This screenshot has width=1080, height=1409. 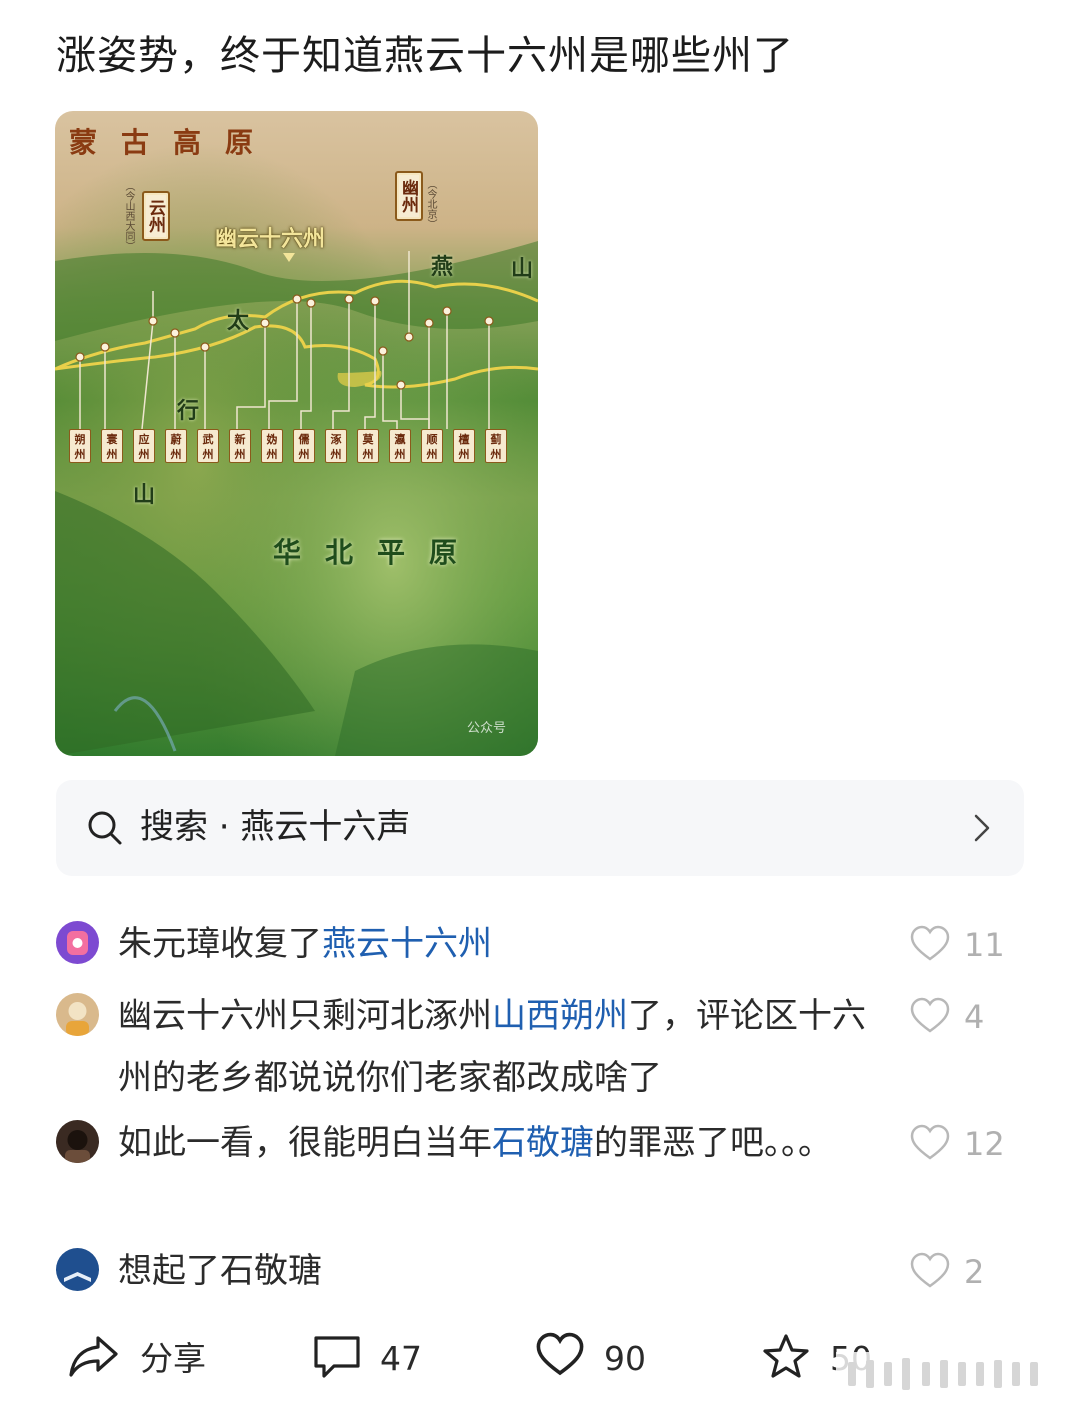 What do you see at coordinates (540, 828) in the screenshot?
I see `related-search-bar: 搜索 · 燕云十六声` at bounding box center [540, 828].